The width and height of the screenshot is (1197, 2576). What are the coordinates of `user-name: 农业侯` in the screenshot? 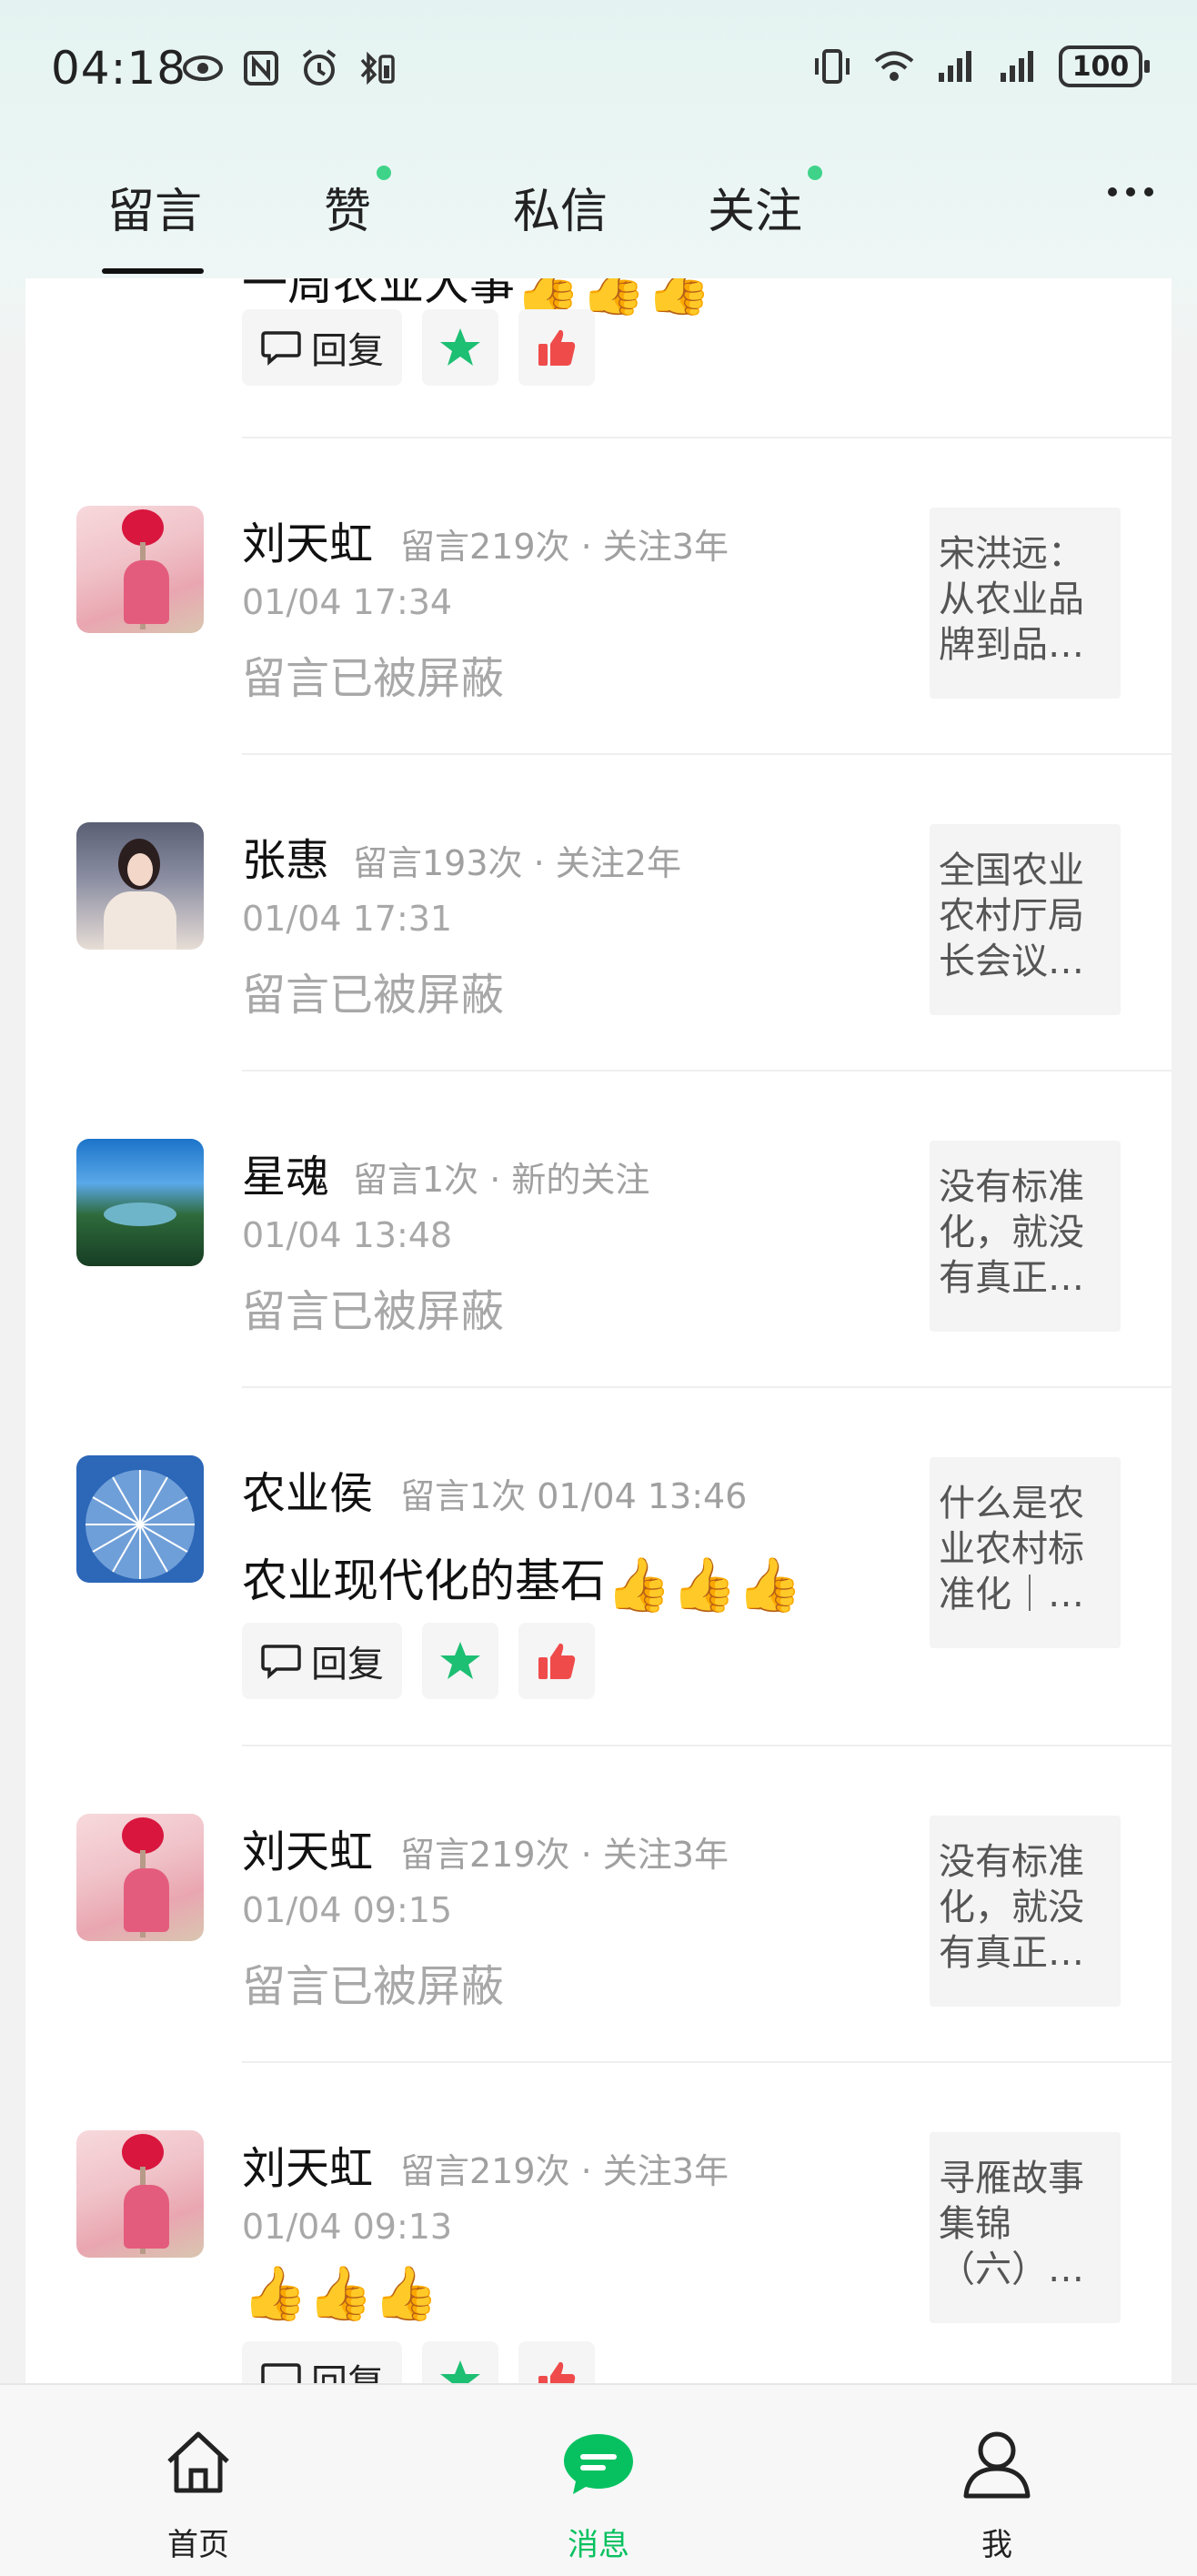 It's located at (307, 1489).